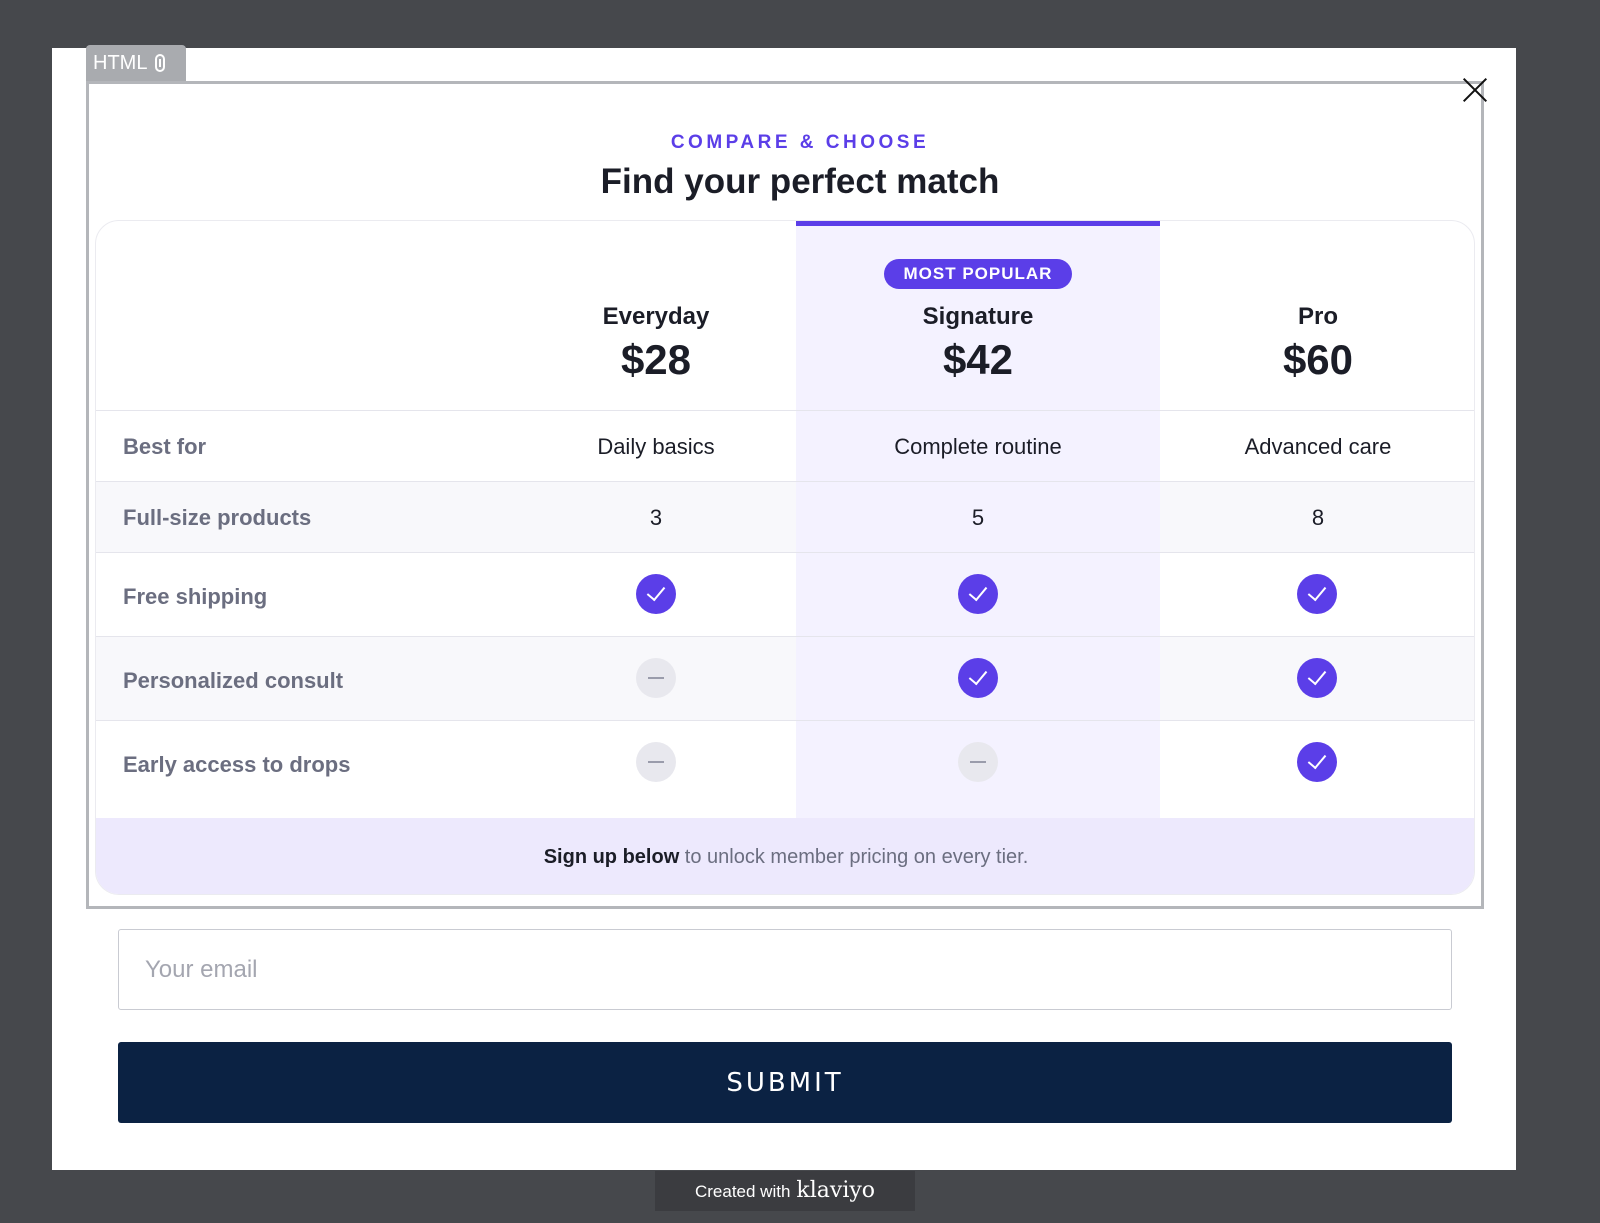 This screenshot has height=1223, width=1600. I want to click on feature-label: Best for, so click(165, 446).